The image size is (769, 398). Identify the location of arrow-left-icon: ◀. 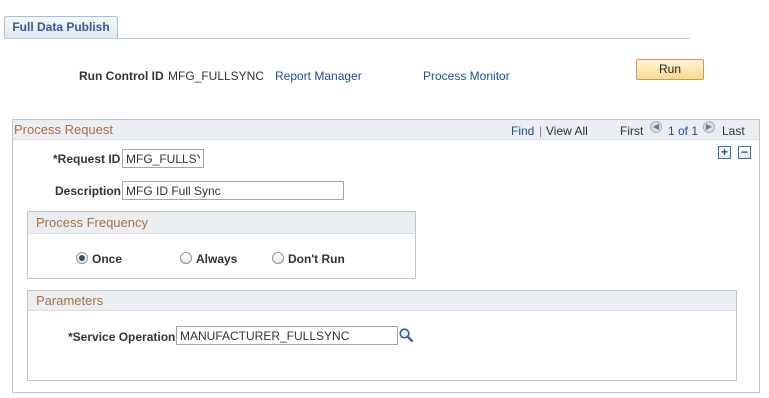
(656, 127).